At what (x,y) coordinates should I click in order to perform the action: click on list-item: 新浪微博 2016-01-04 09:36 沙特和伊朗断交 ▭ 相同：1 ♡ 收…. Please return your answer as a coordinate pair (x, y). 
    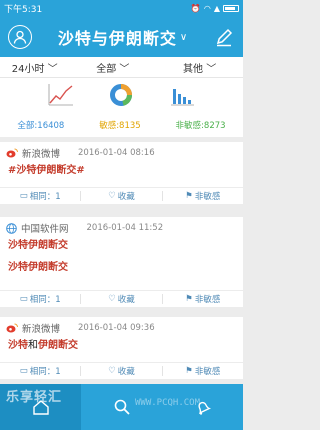
    Looking at the image, I should click on (121, 348).